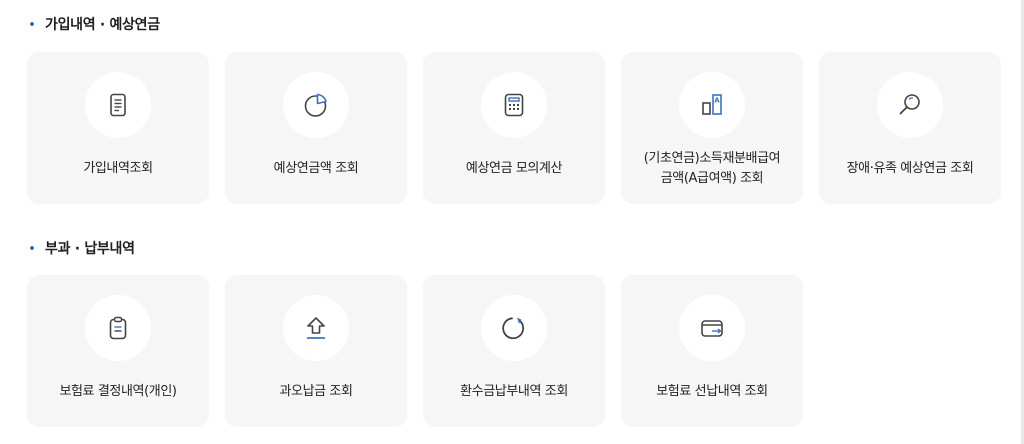 The height and width of the screenshot is (444, 1024). I want to click on card-overpayment: 과오납금 조회, so click(316, 351).